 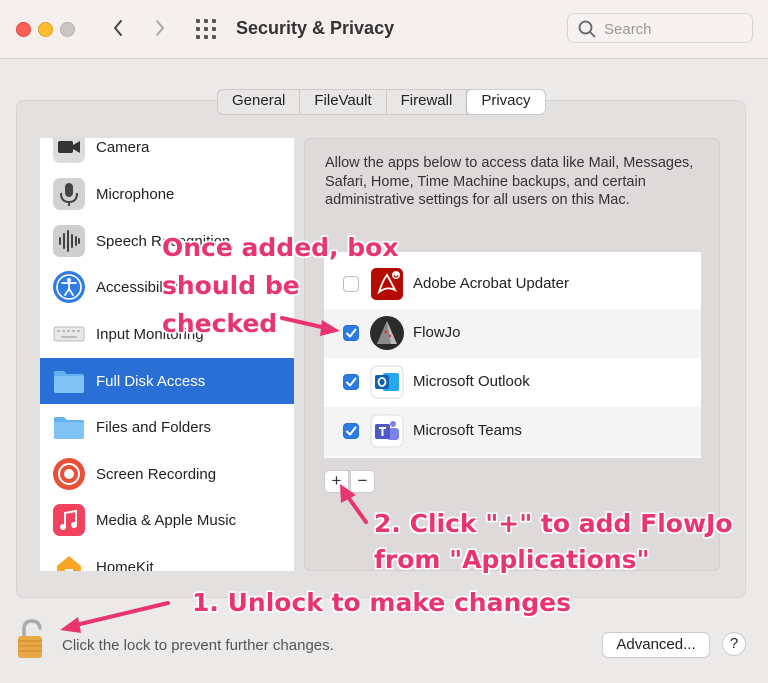 I want to click on search-field: Search, so click(x=660, y=28).